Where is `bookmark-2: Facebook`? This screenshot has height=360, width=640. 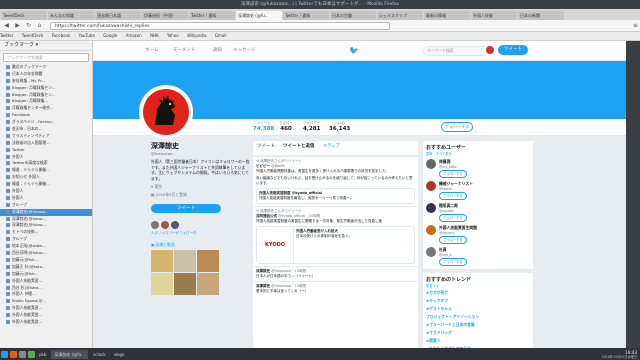
bookmark-2: Facebook is located at coordinates (61, 35).